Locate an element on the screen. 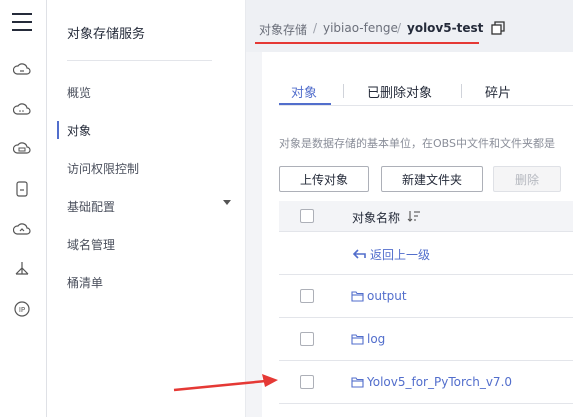 The height and width of the screenshot is (417, 573). breadcrumb-current: yolov5-test is located at coordinates (445, 28).